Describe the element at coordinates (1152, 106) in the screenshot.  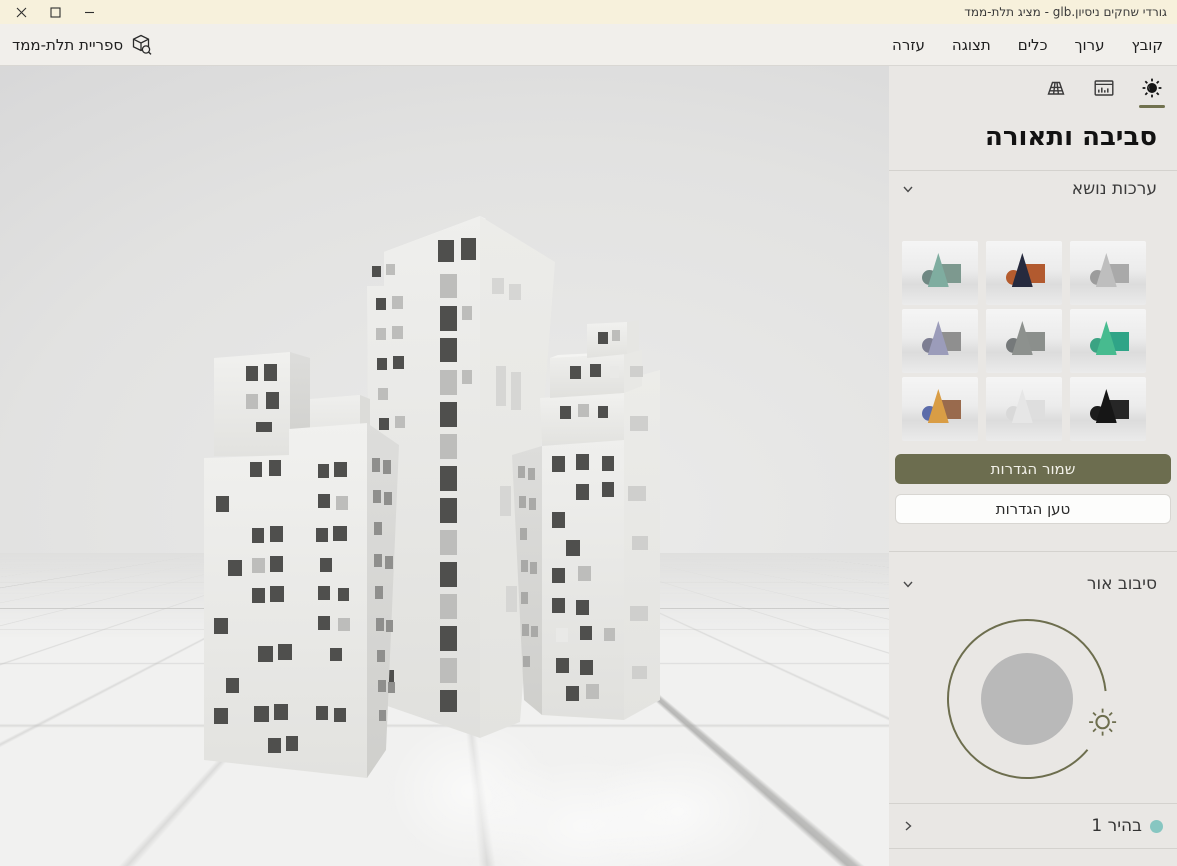
I see `active-tab-underline` at that location.